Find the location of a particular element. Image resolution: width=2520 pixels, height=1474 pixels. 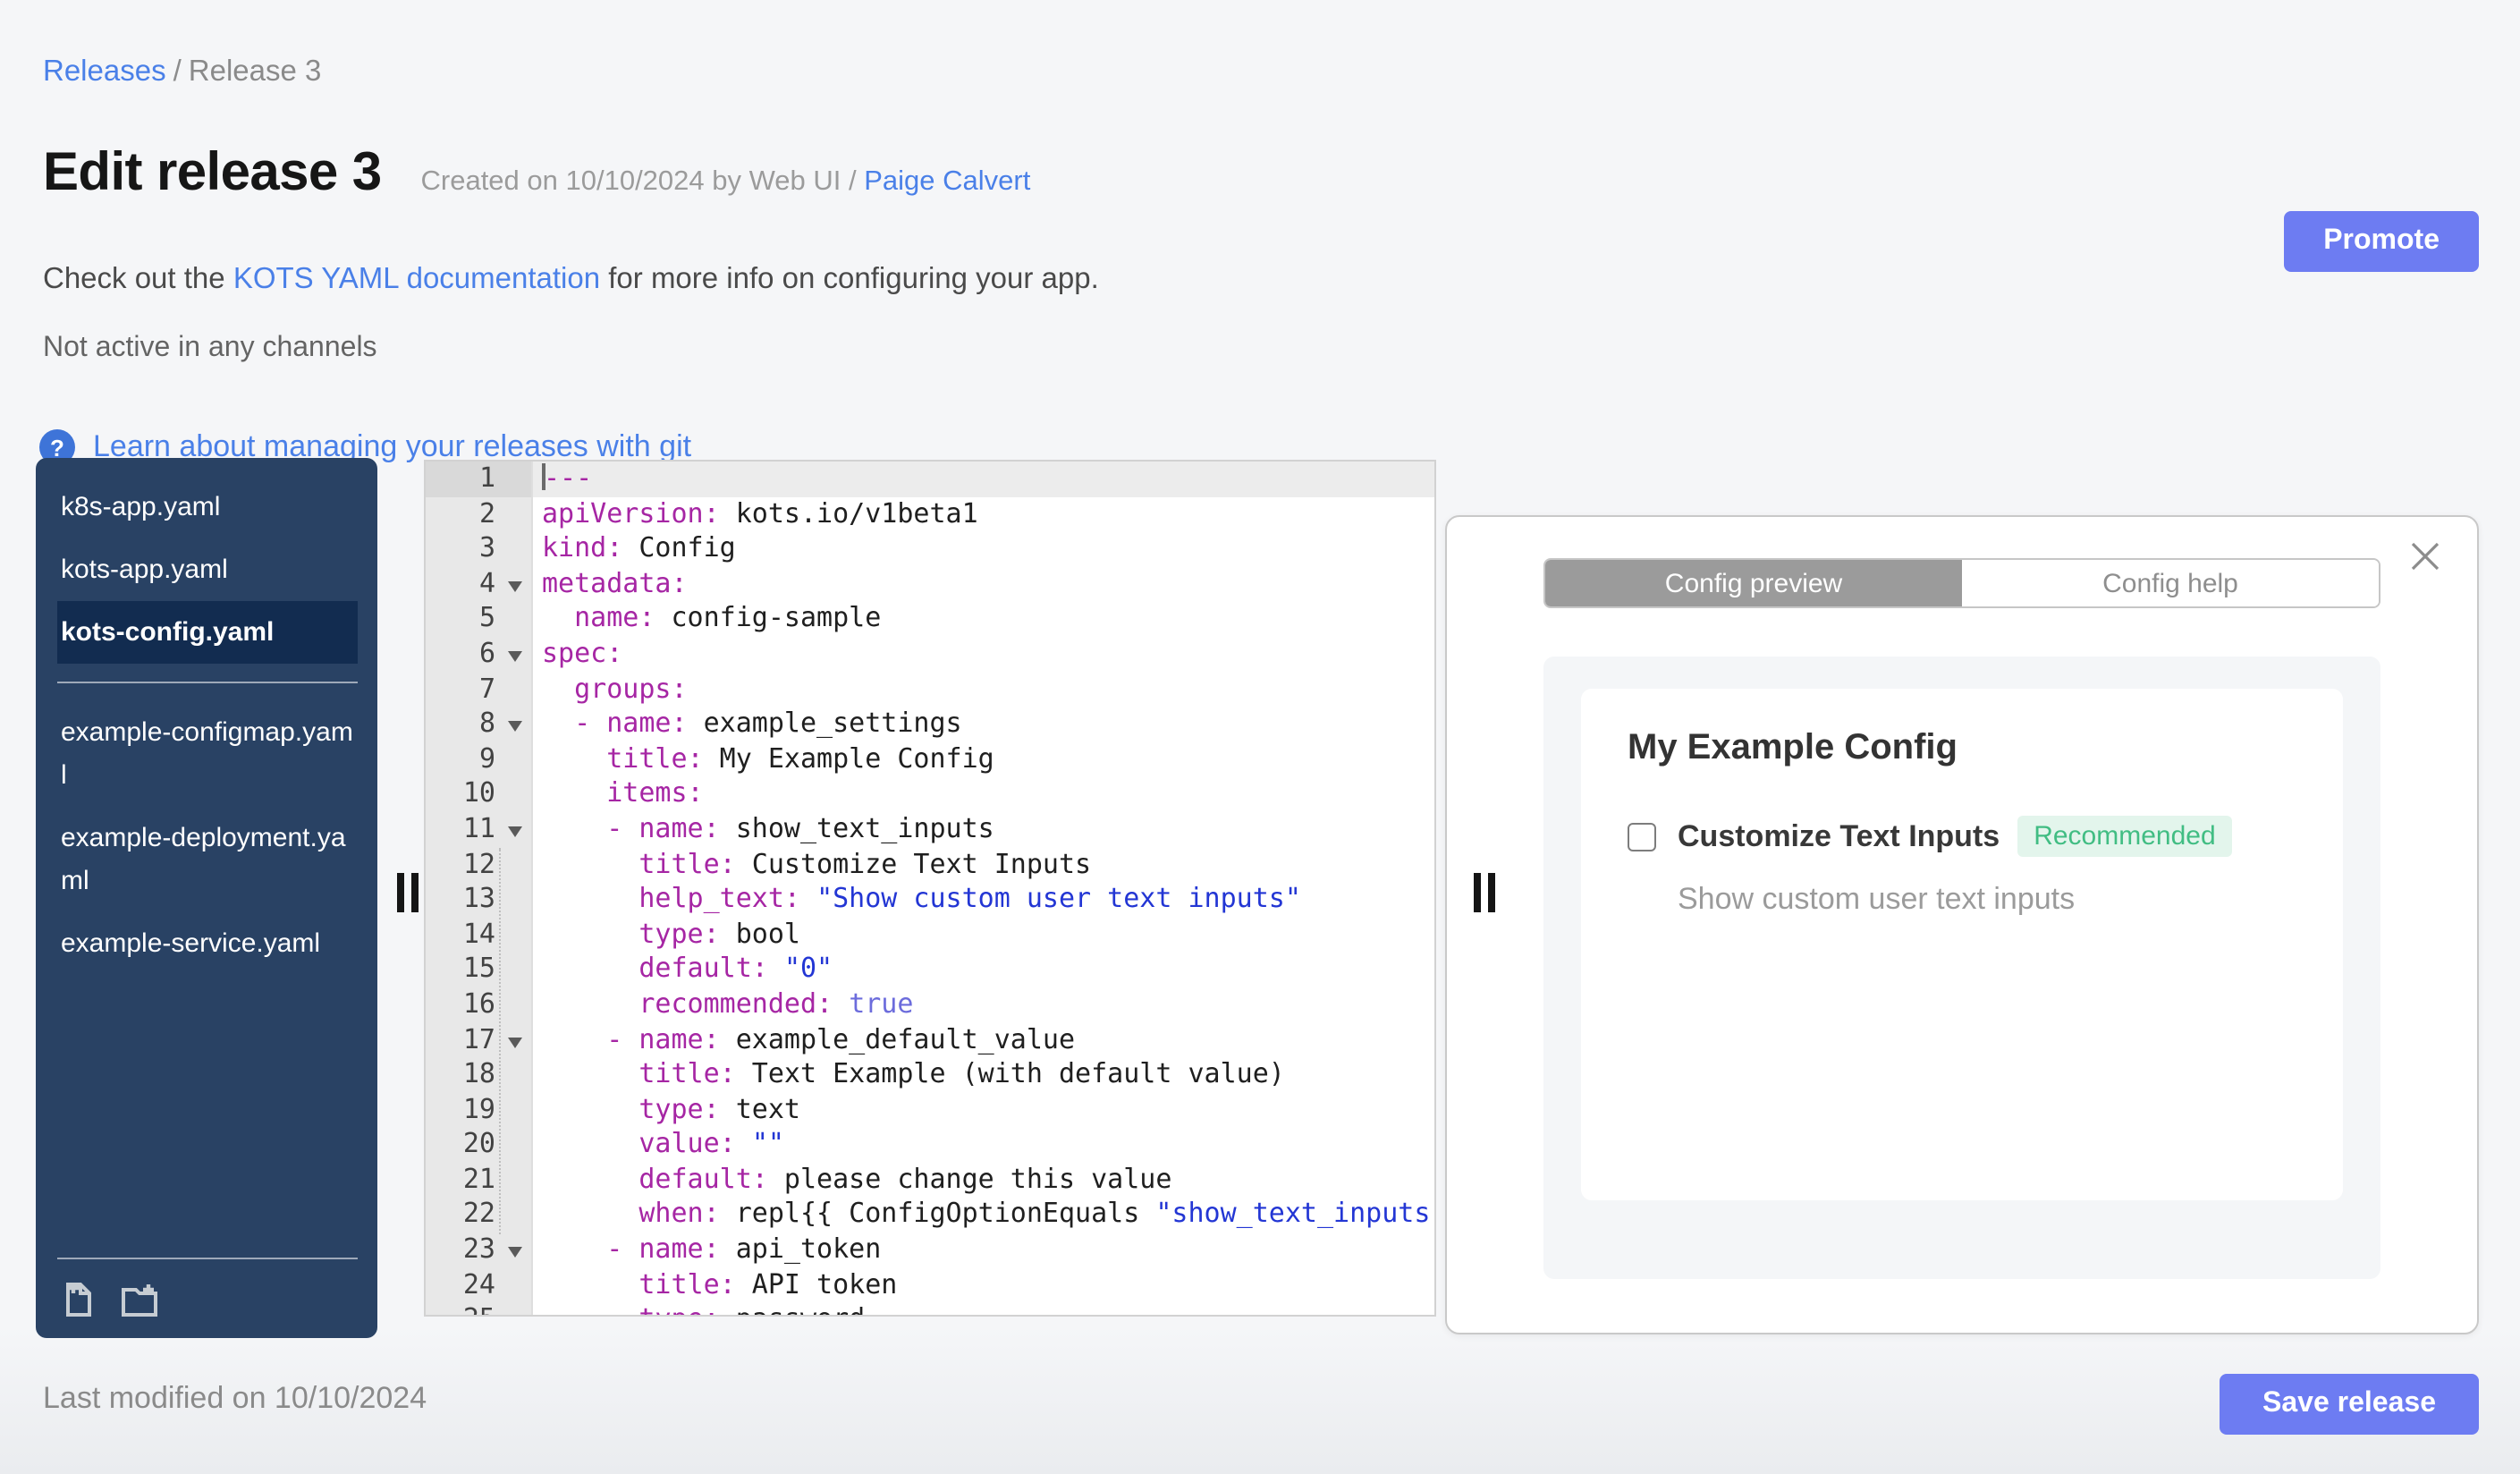

breadcrumb-releases-link: Releases is located at coordinates (104, 71).